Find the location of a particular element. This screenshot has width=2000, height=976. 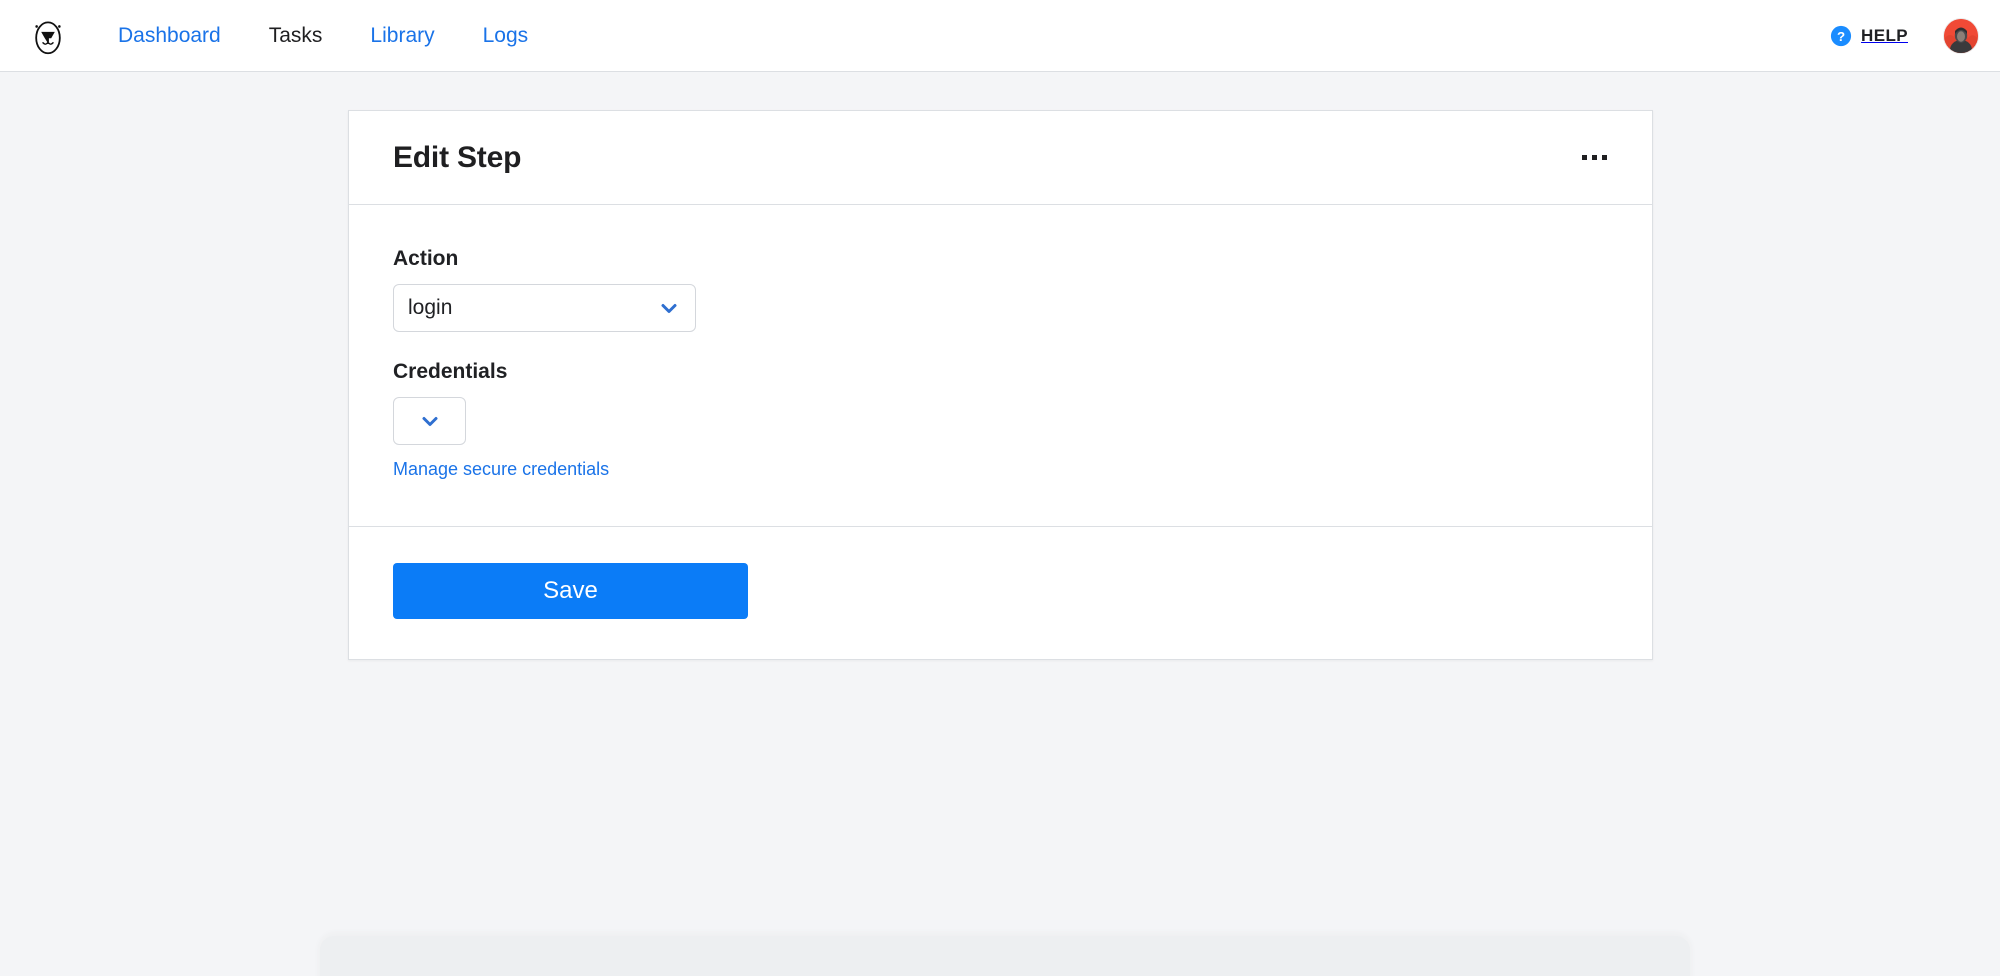

field-group-credentials: Credentials Manage secure credentials is located at coordinates (1000, 420).